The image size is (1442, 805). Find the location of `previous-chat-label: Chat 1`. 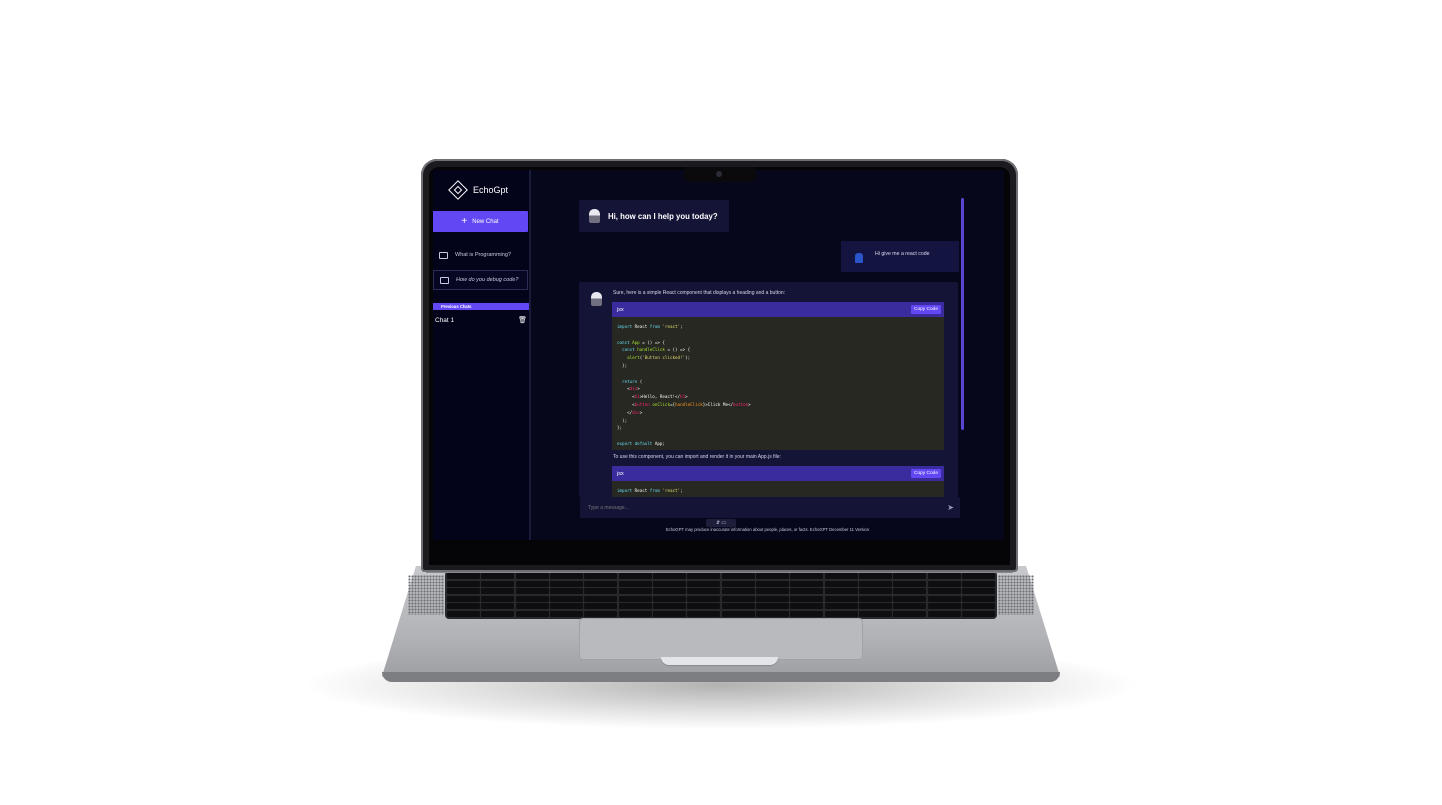

previous-chat-label: Chat 1 is located at coordinates (445, 320).